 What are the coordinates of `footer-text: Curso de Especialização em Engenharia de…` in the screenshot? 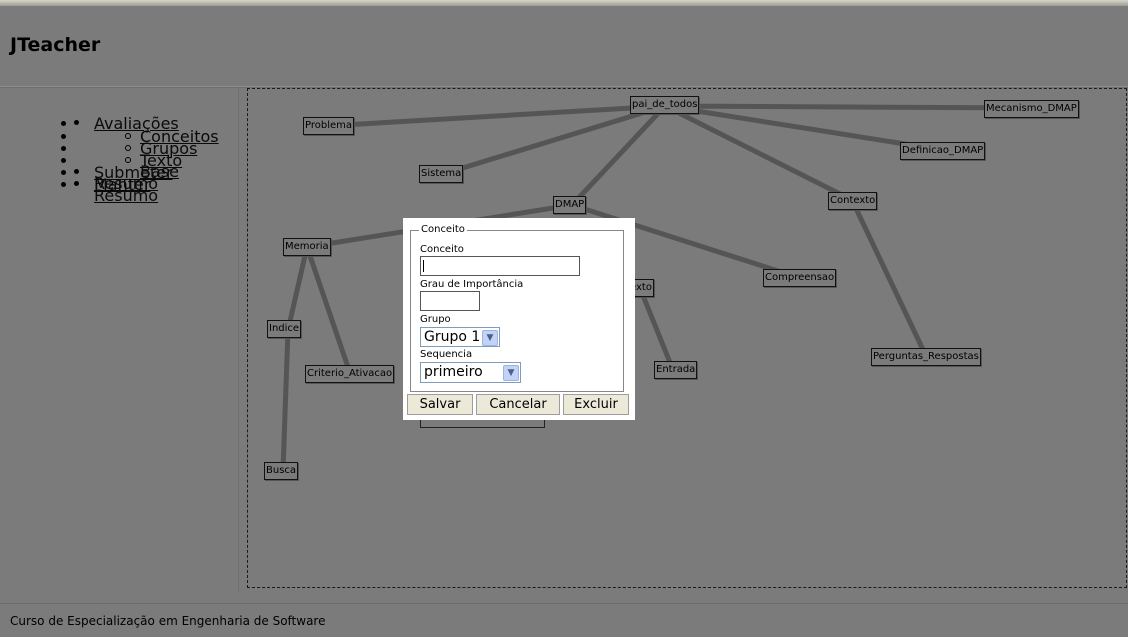 It's located at (168, 621).